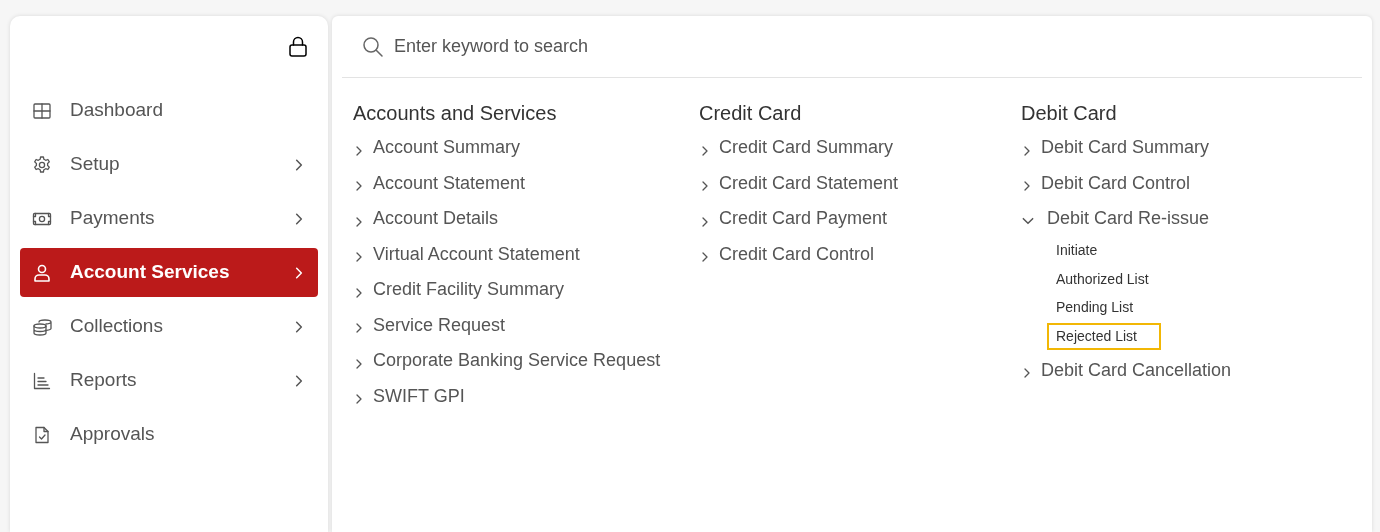 Image resolution: width=1380 pixels, height=532 pixels. I want to click on coins-icon, so click(42, 326).